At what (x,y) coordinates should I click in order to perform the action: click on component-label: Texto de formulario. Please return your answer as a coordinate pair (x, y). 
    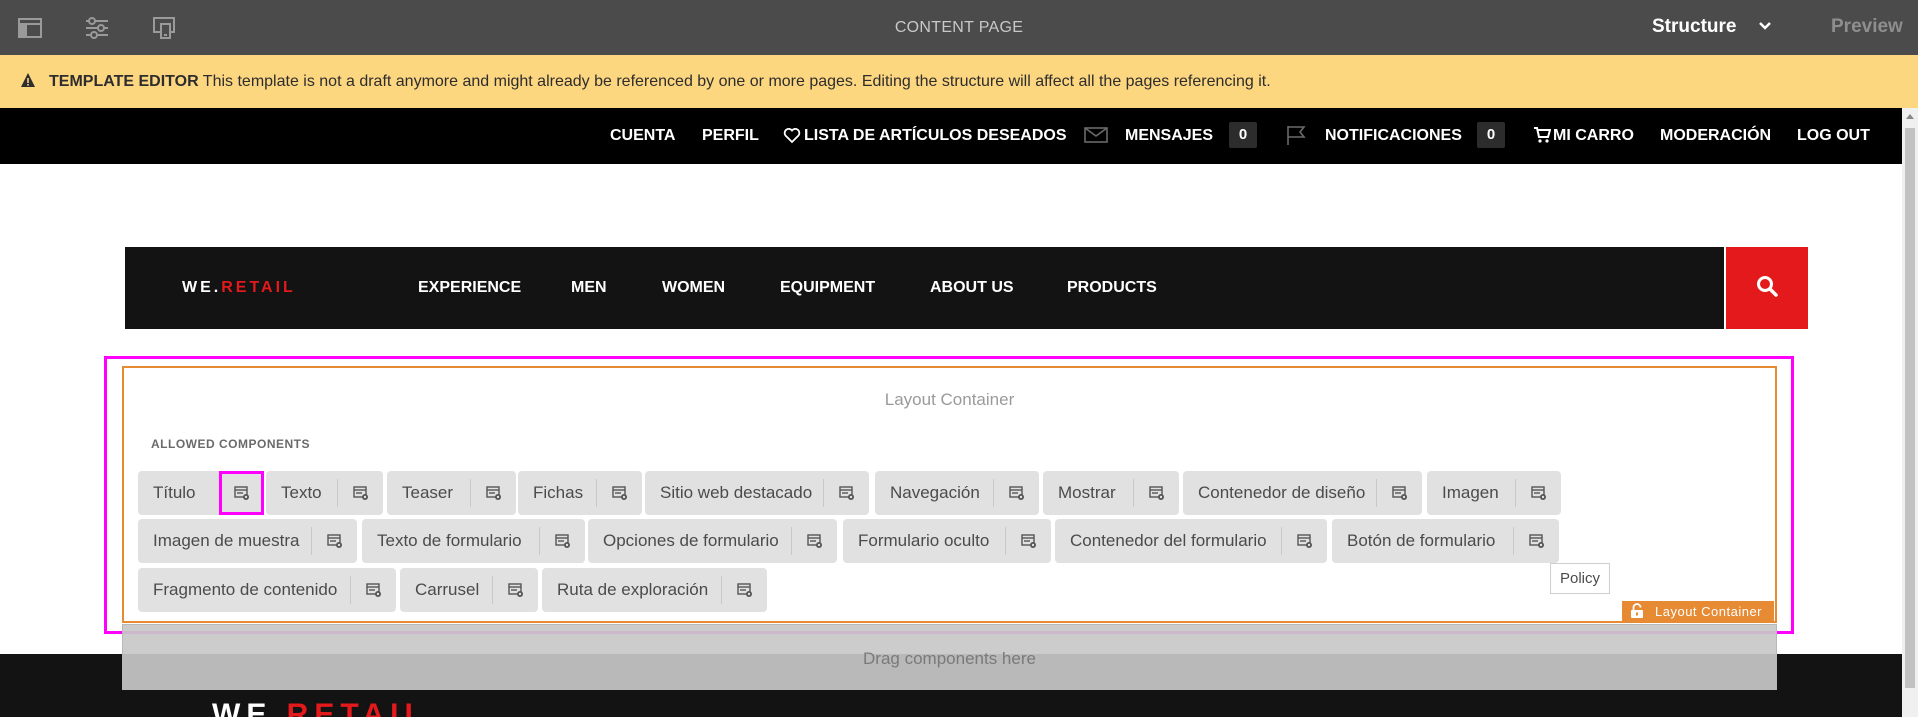
    Looking at the image, I should click on (449, 540).